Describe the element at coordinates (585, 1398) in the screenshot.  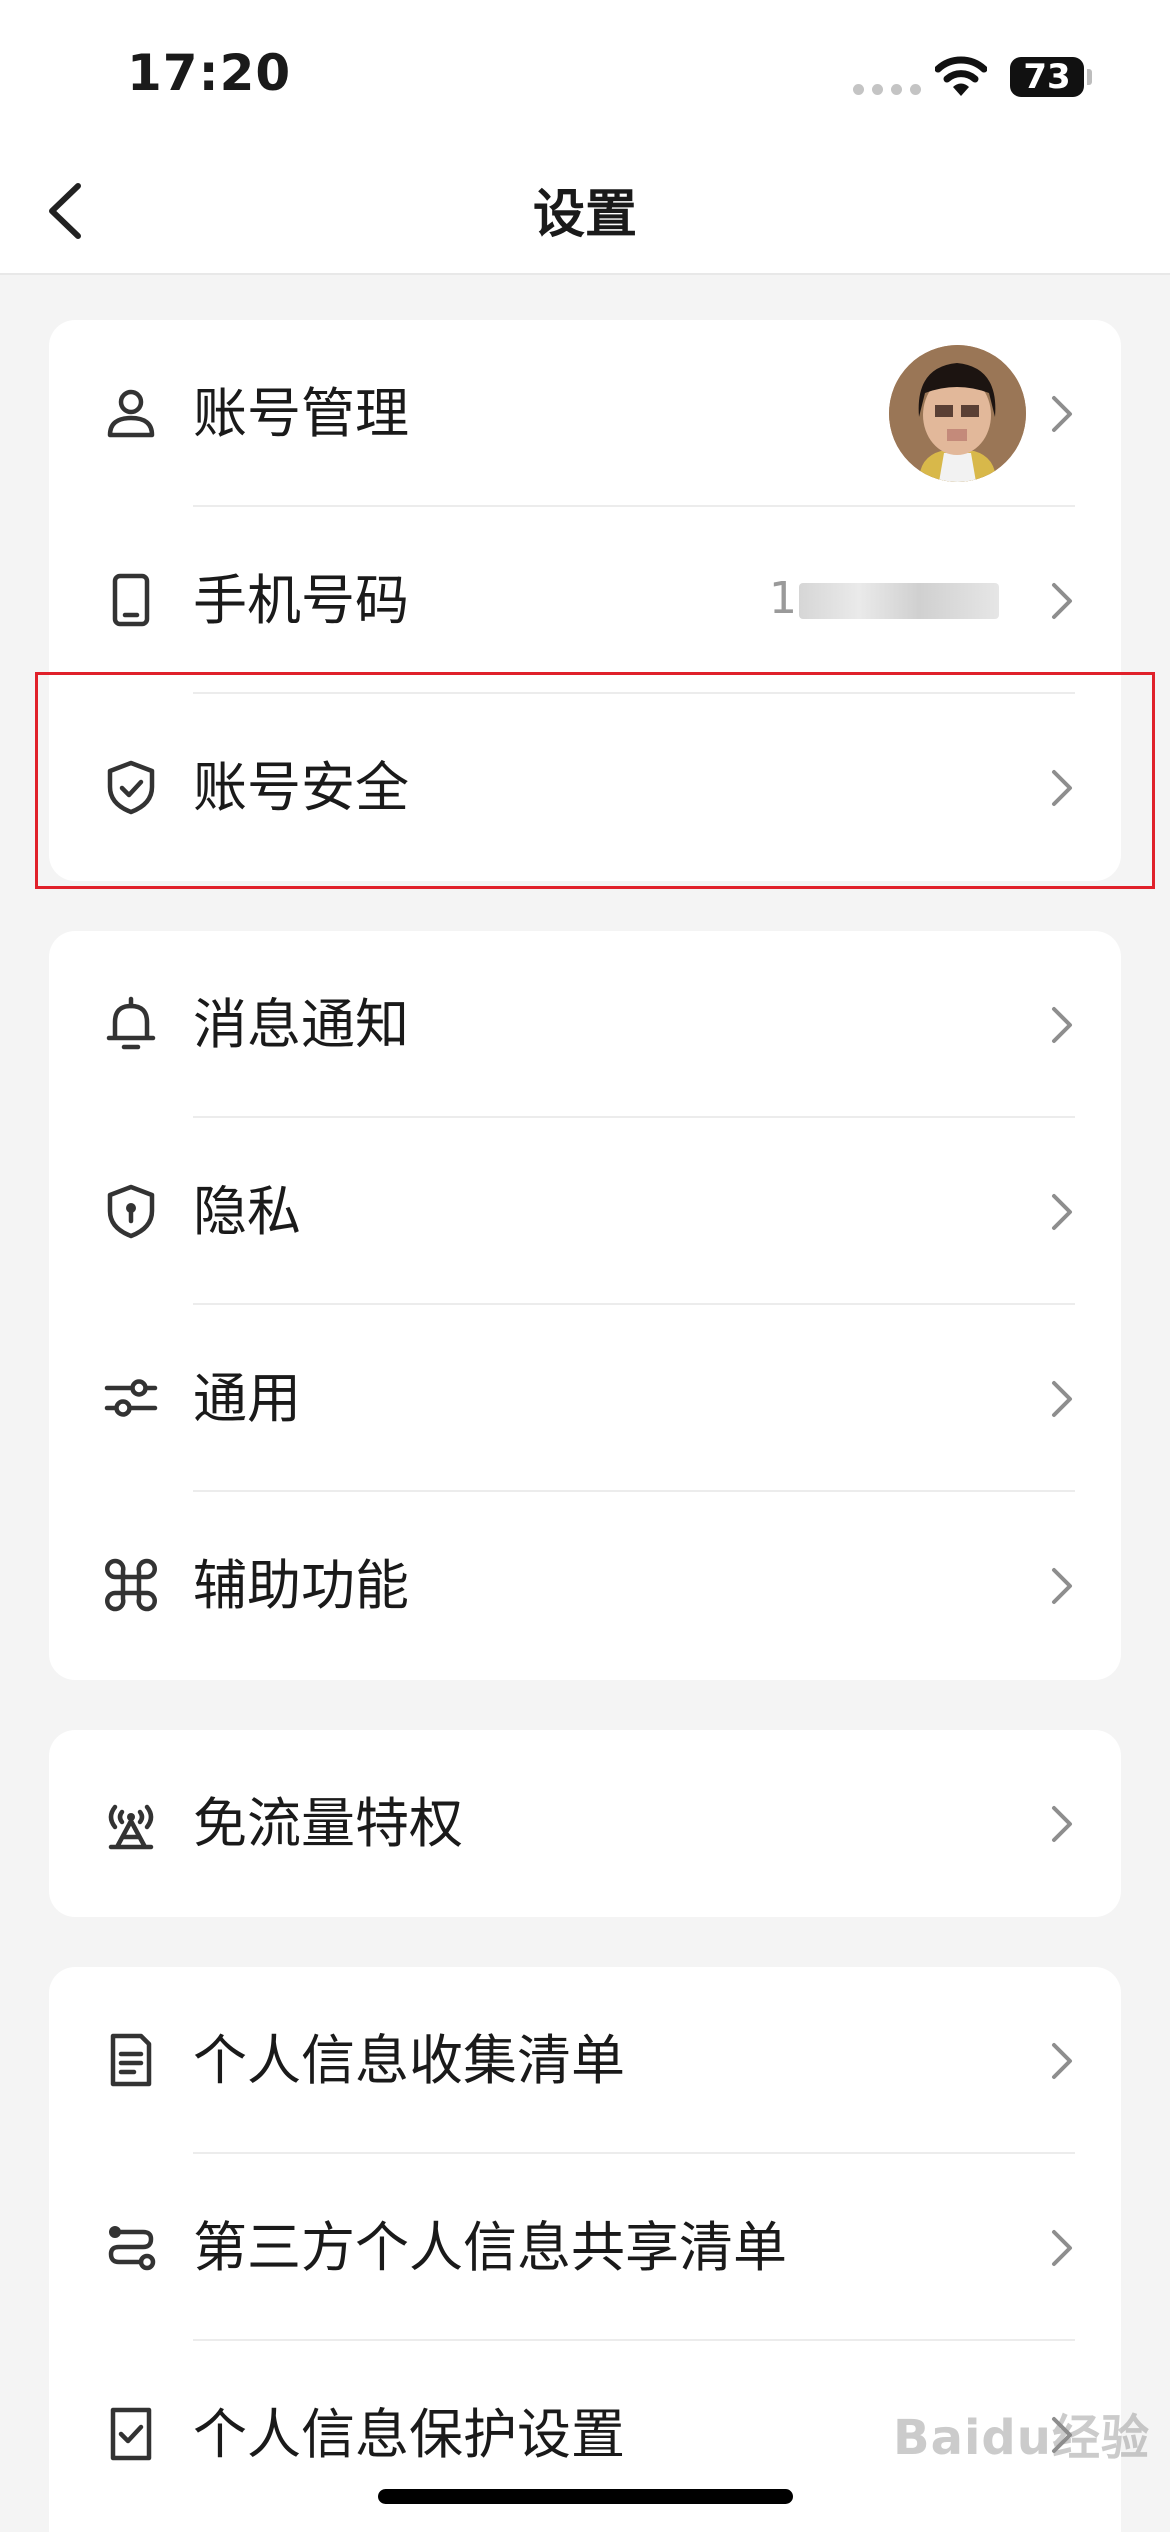
I see `row-general: 通用` at that location.